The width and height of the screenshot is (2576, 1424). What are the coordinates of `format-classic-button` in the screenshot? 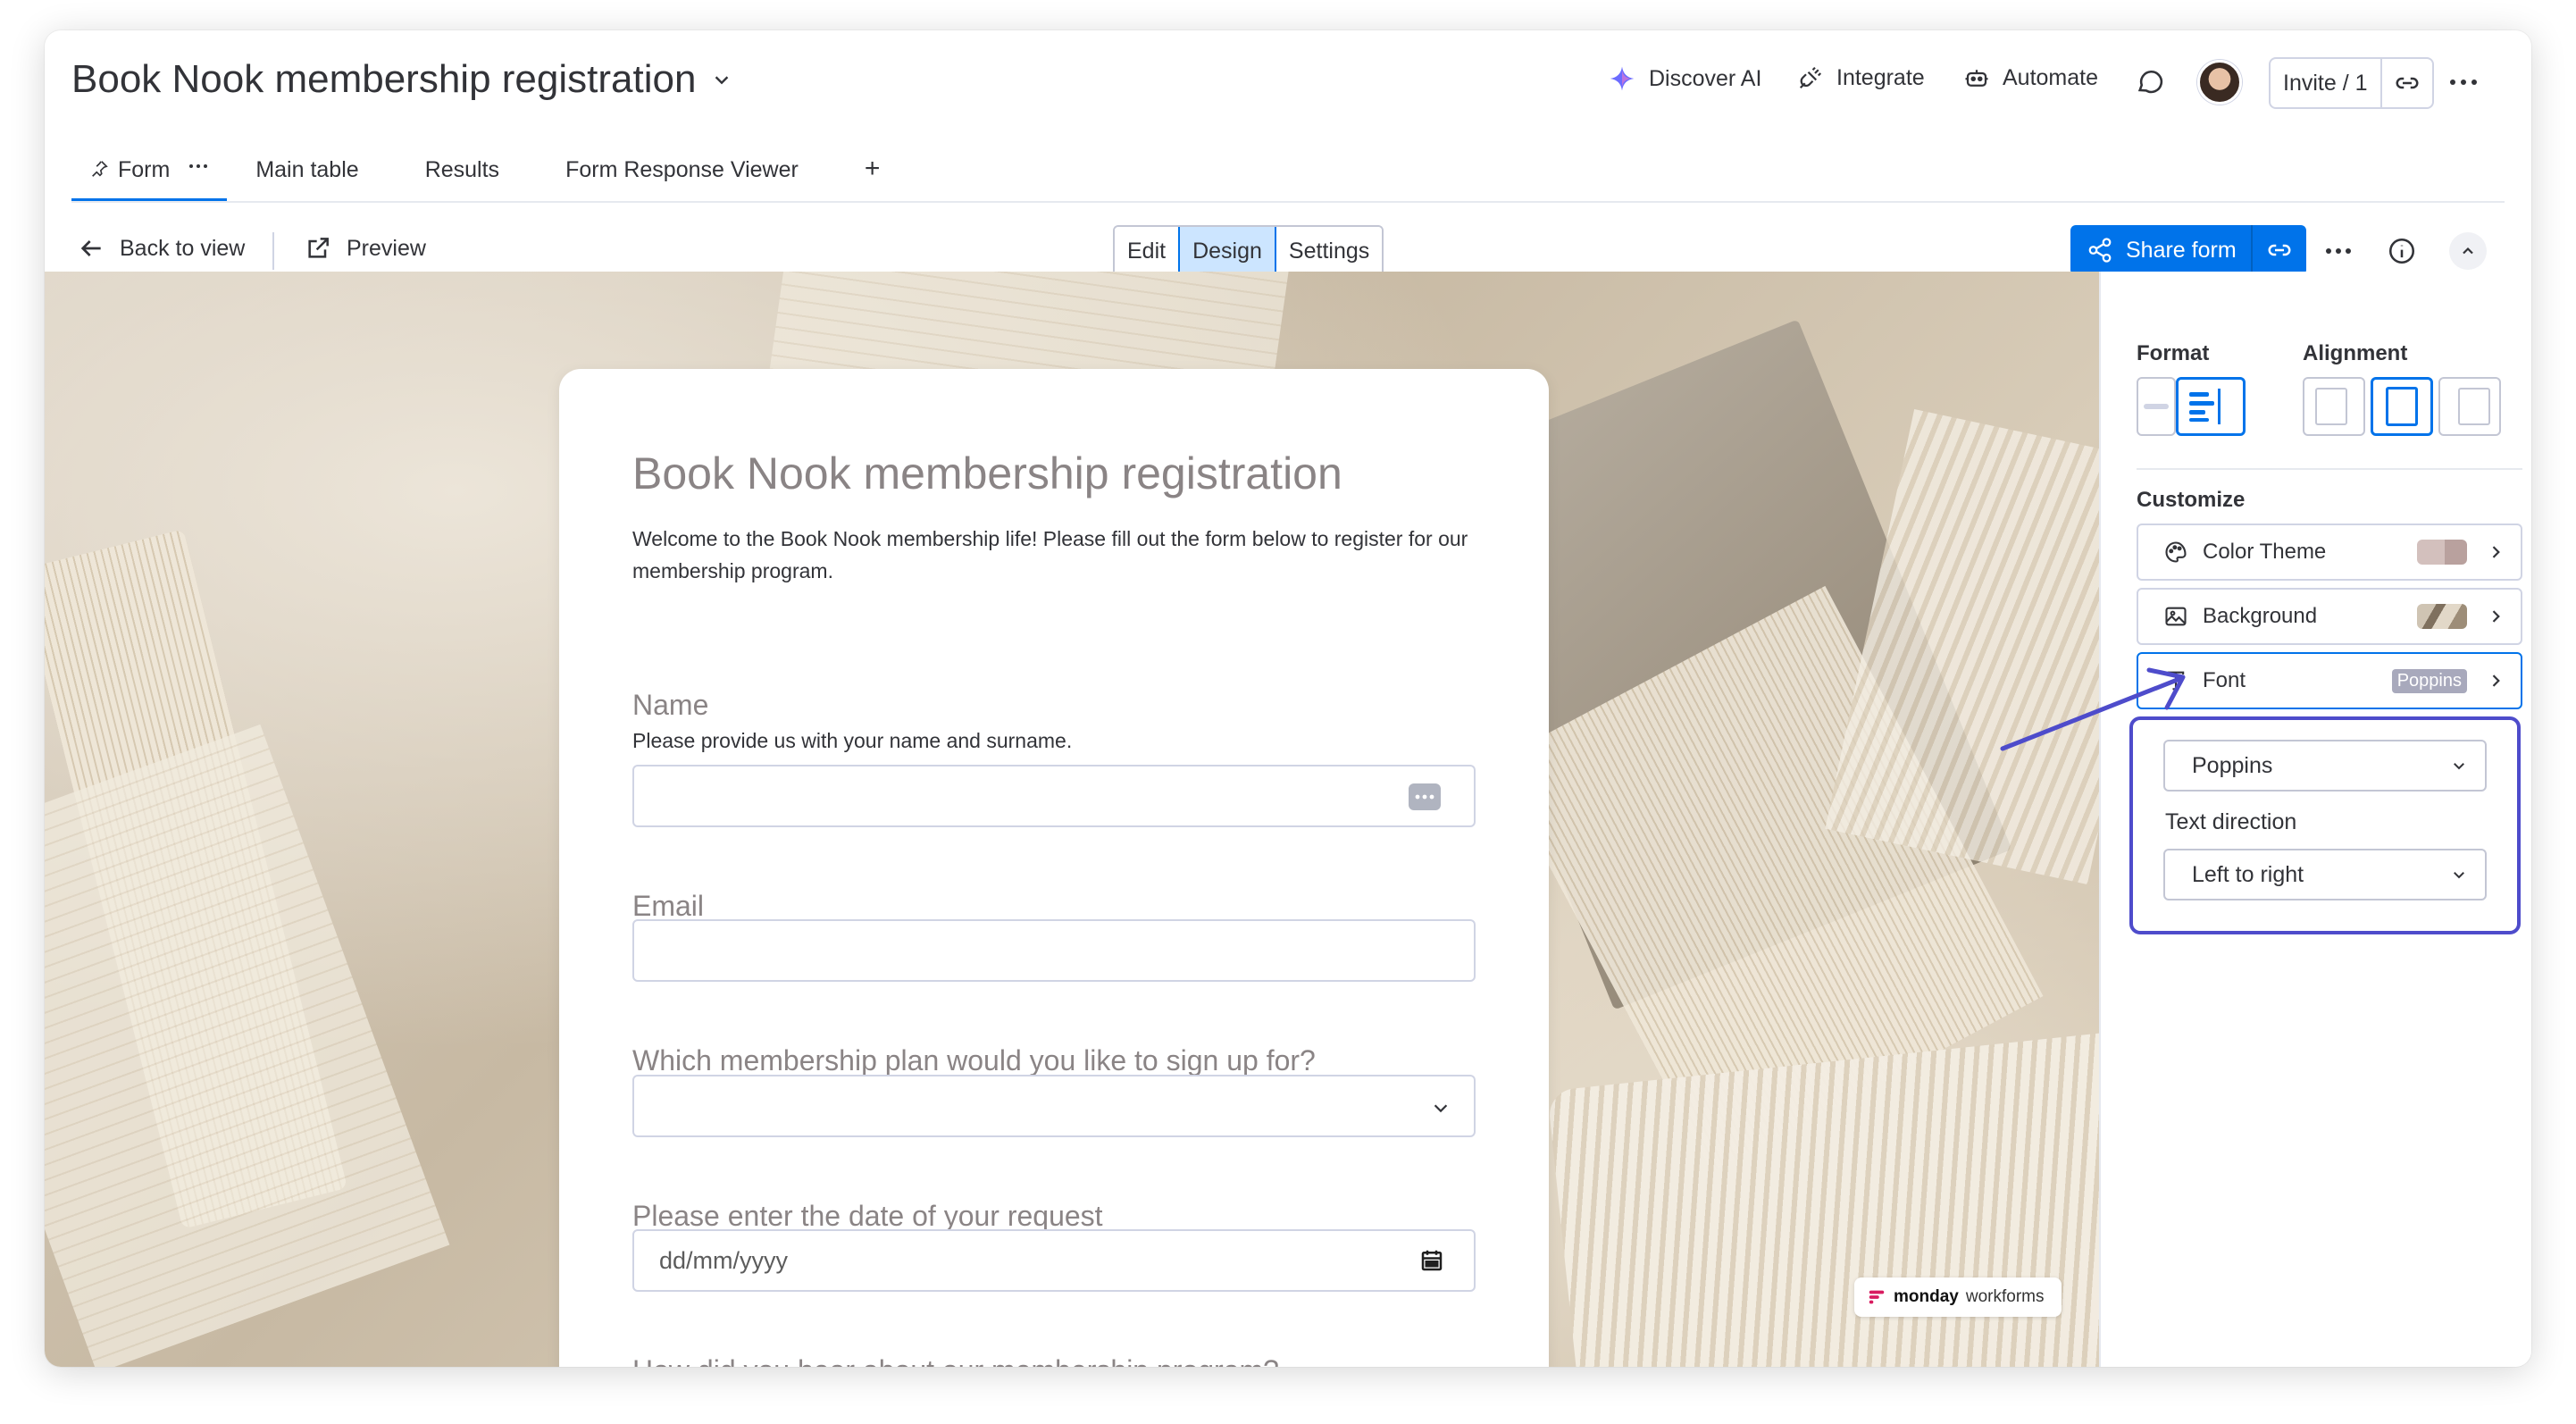 It's located at (2157, 407).